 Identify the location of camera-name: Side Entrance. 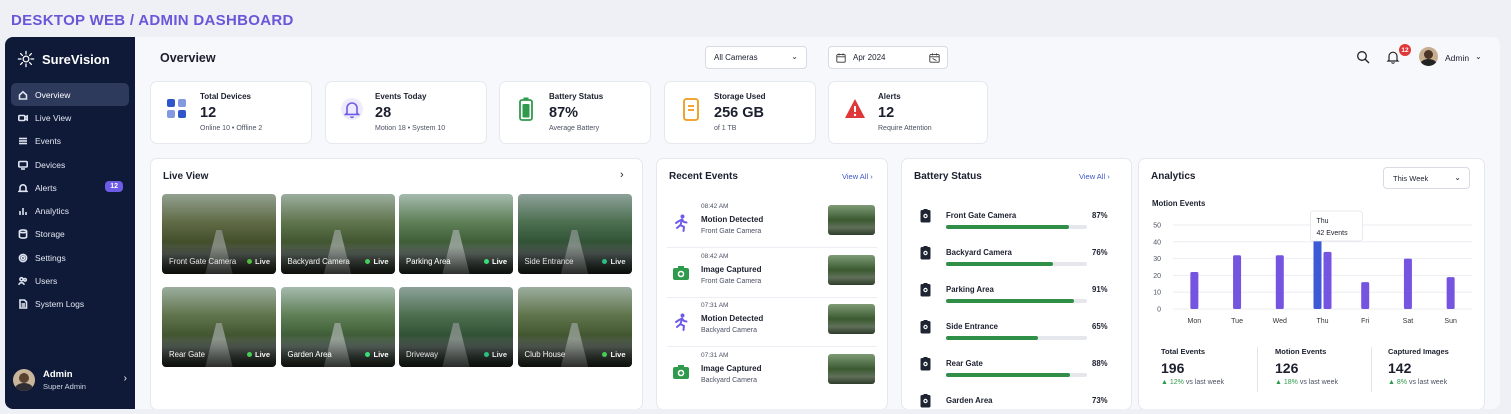
(549, 261).